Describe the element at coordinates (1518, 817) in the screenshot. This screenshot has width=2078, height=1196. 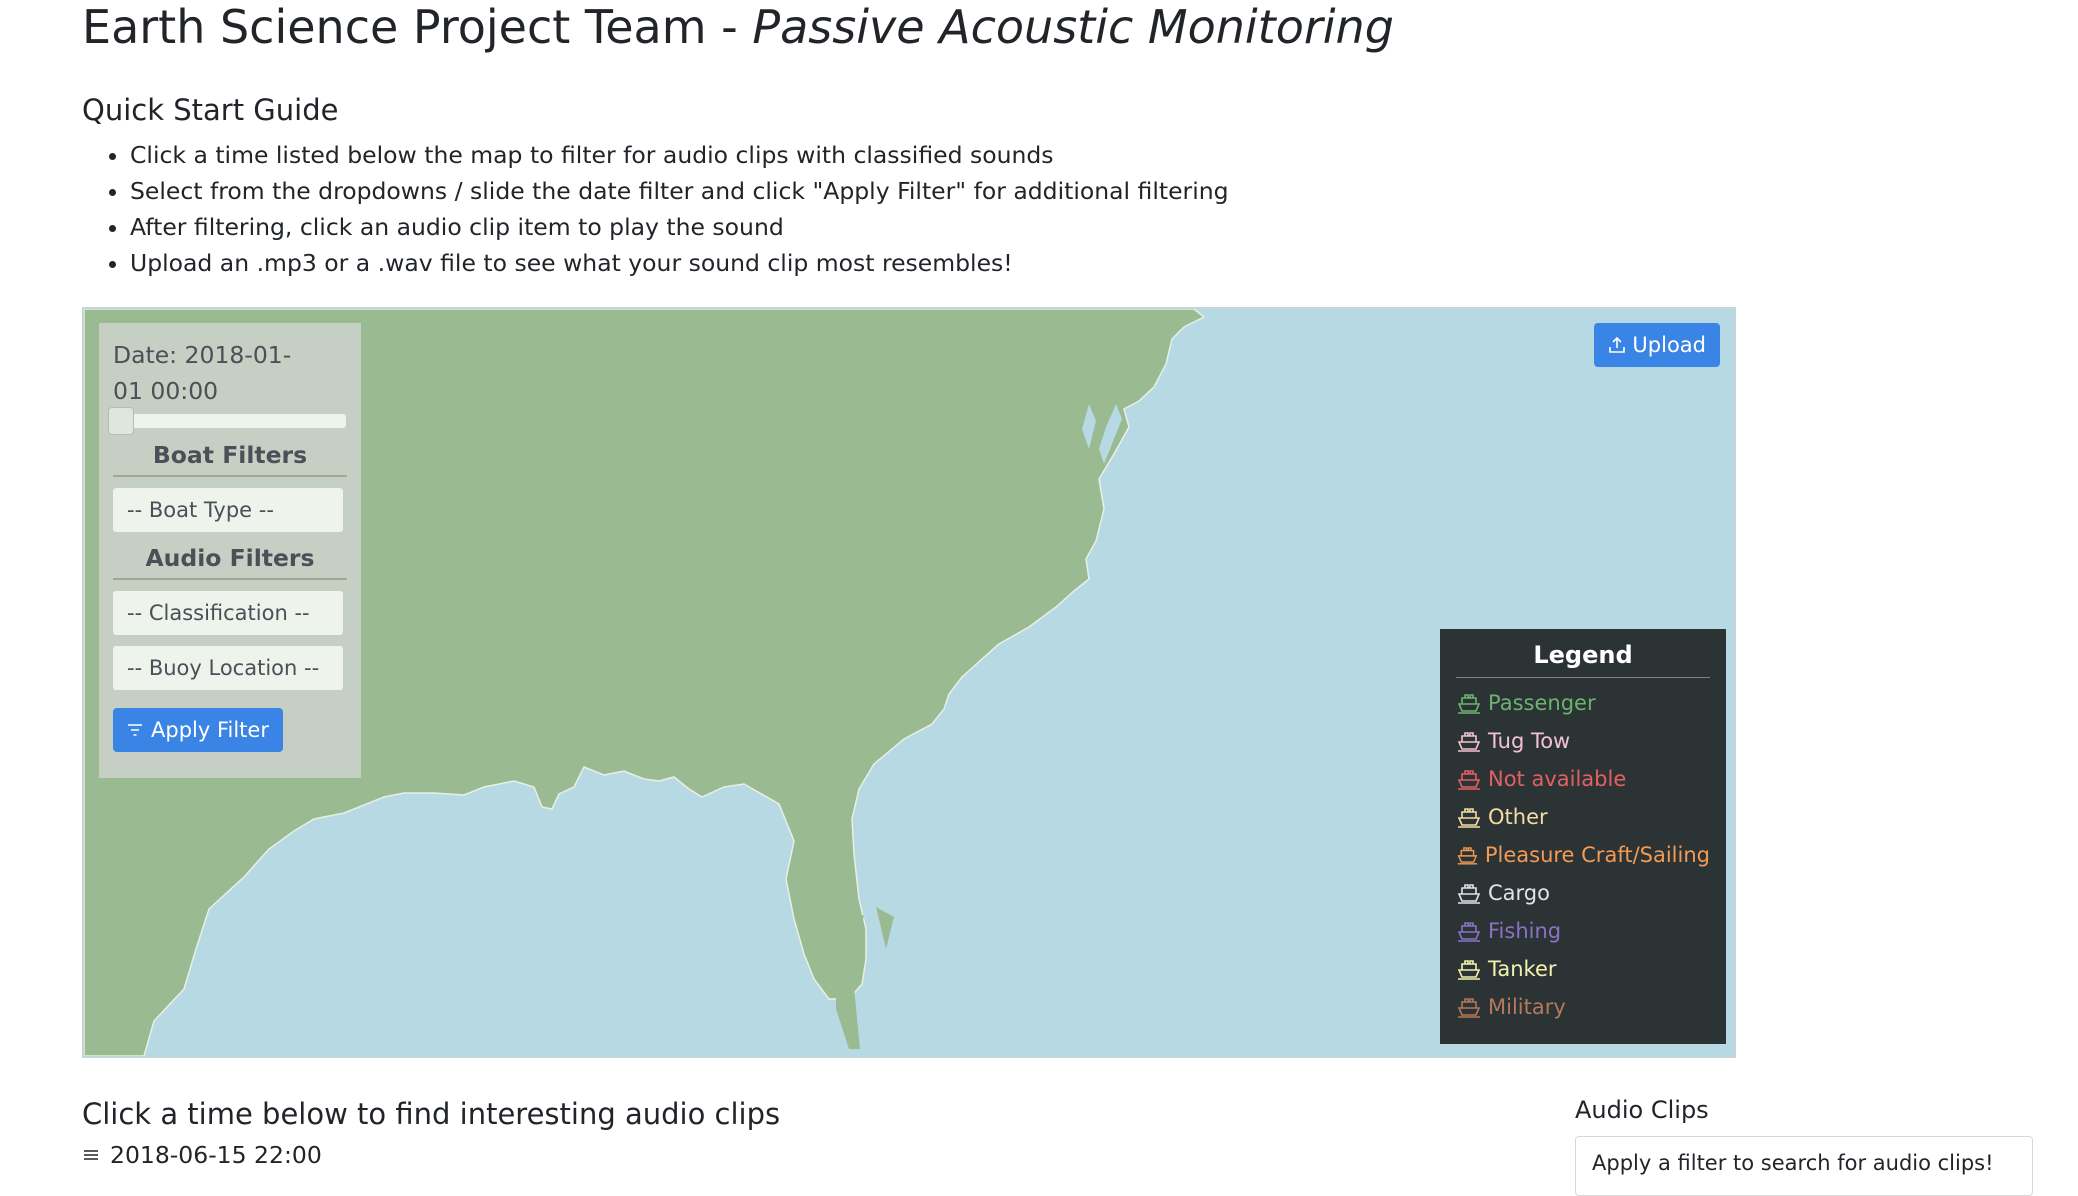
I see `legend-item-label: Other` at that location.